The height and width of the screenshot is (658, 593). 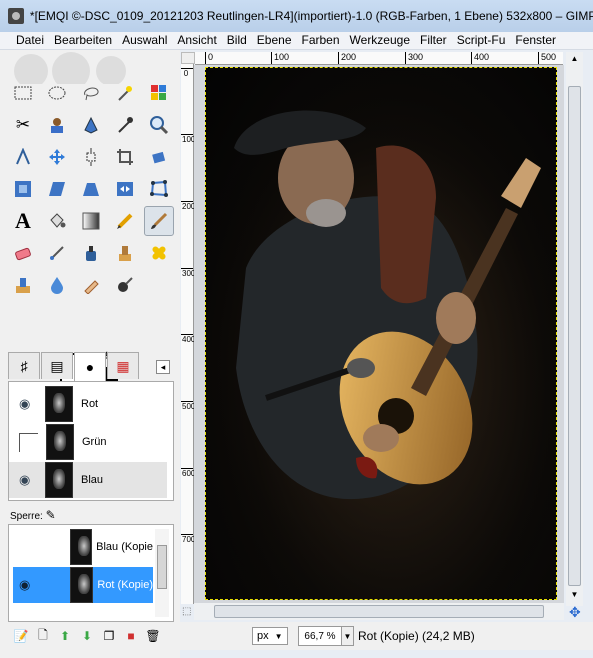 I want to click on perspective-clone-icon, so click(x=23, y=285).